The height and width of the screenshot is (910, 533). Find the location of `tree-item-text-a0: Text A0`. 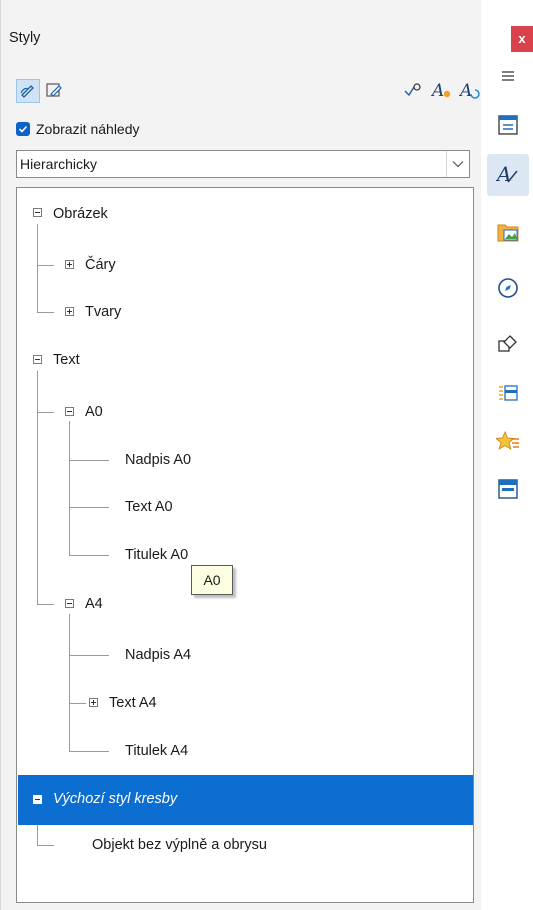

tree-item-text-a0: Text A0 is located at coordinates (149, 507).